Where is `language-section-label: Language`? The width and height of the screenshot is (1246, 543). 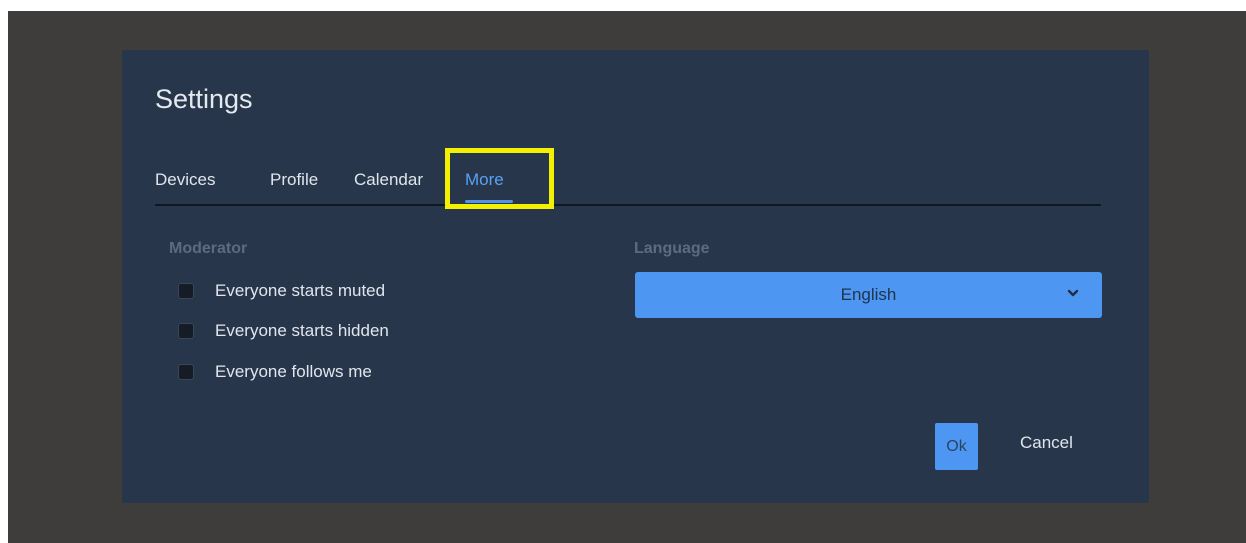 language-section-label: Language is located at coordinates (672, 248).